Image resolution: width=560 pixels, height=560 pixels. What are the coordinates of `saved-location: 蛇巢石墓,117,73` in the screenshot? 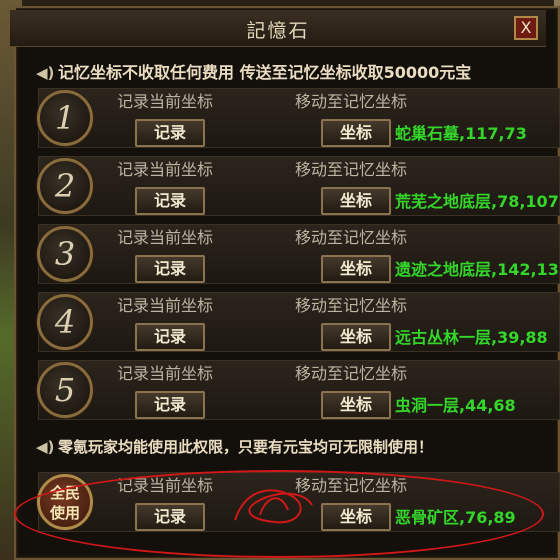 It's located at (461, 133).